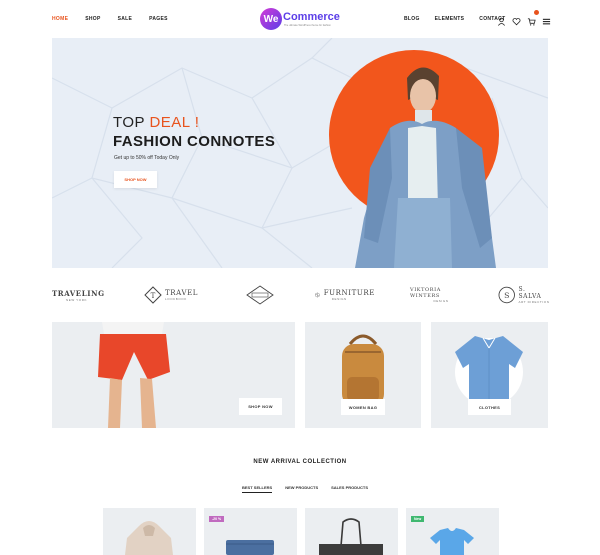 This screenshot has height=555, width=600. Describe the element at coordinates (452, 541) in the screenshot. I see `tshirt-image` at that location.